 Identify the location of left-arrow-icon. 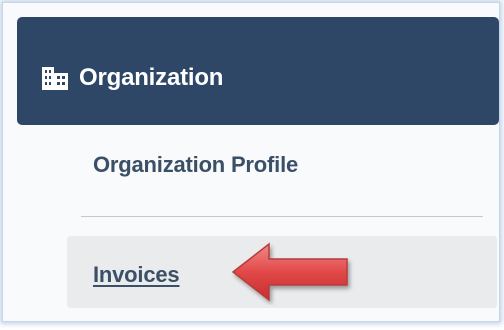
(289, 272).